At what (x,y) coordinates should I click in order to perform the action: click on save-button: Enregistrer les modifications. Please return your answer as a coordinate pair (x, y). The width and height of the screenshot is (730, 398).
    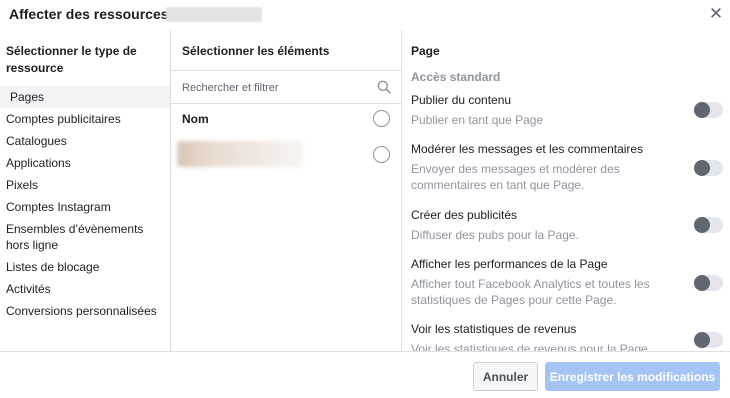
    Looking at the image, I should click on (632, 376).